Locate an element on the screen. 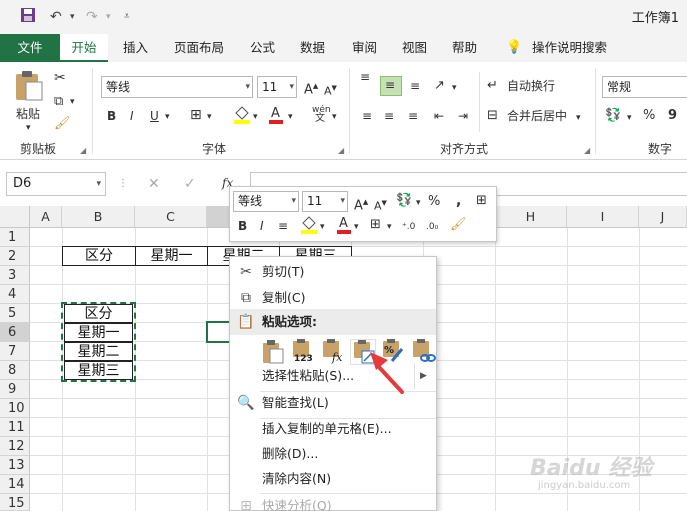 The height and width of the screenshot is (511, 687). align-left-icon: ≡ is located at coordinates (367, 116).